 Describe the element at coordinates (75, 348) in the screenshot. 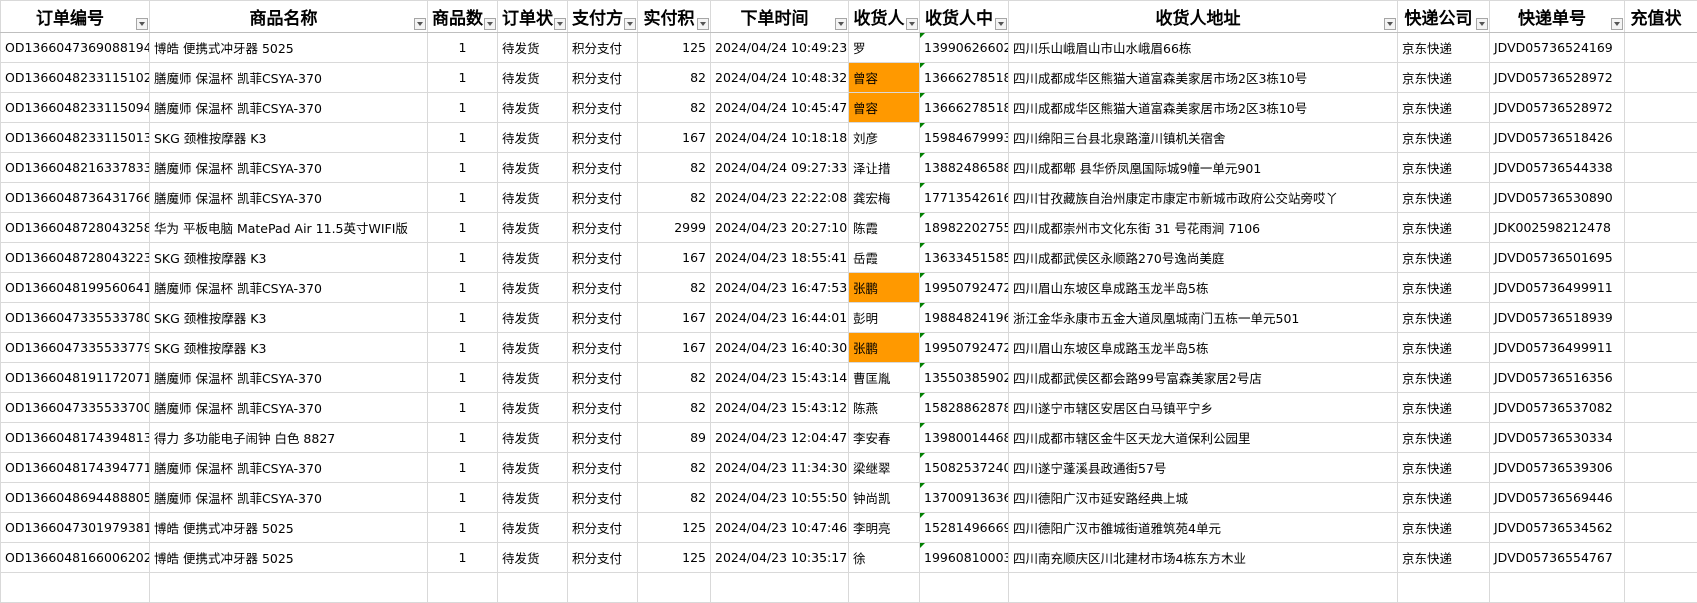

I see `order-id-cell: OD1366047335533779` at that location.